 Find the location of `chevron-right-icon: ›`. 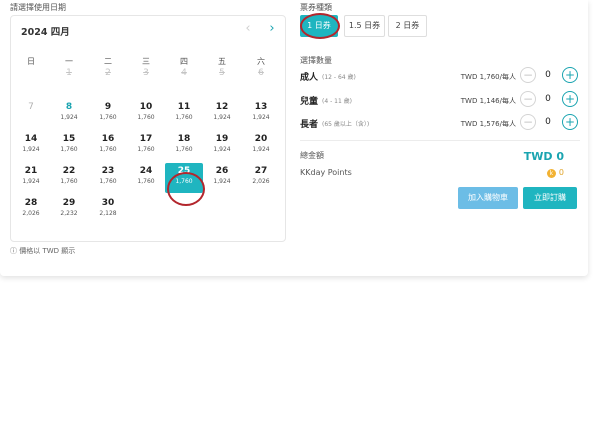

chevron-right-icon: › is located at coordinates (272, 29).